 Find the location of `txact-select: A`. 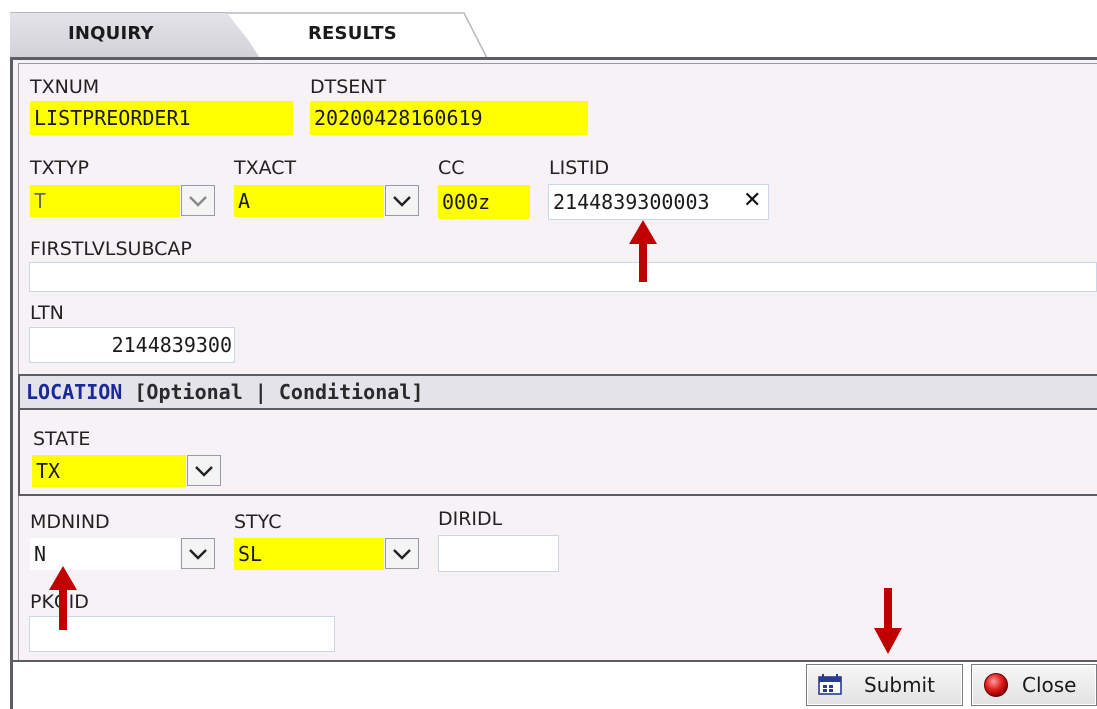

txact-select: A is located at coordinates (309, 201).